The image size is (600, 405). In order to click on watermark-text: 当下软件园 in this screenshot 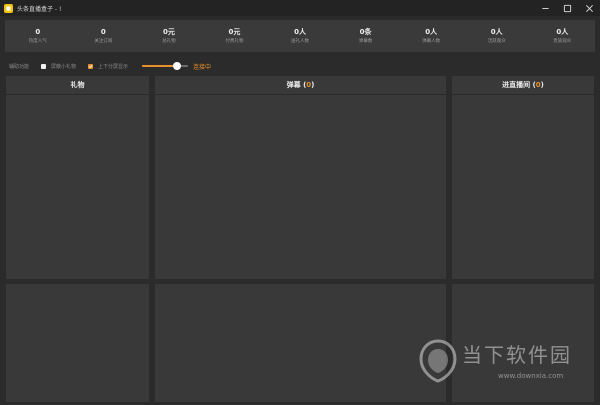, I will do `click(517, 355)`.